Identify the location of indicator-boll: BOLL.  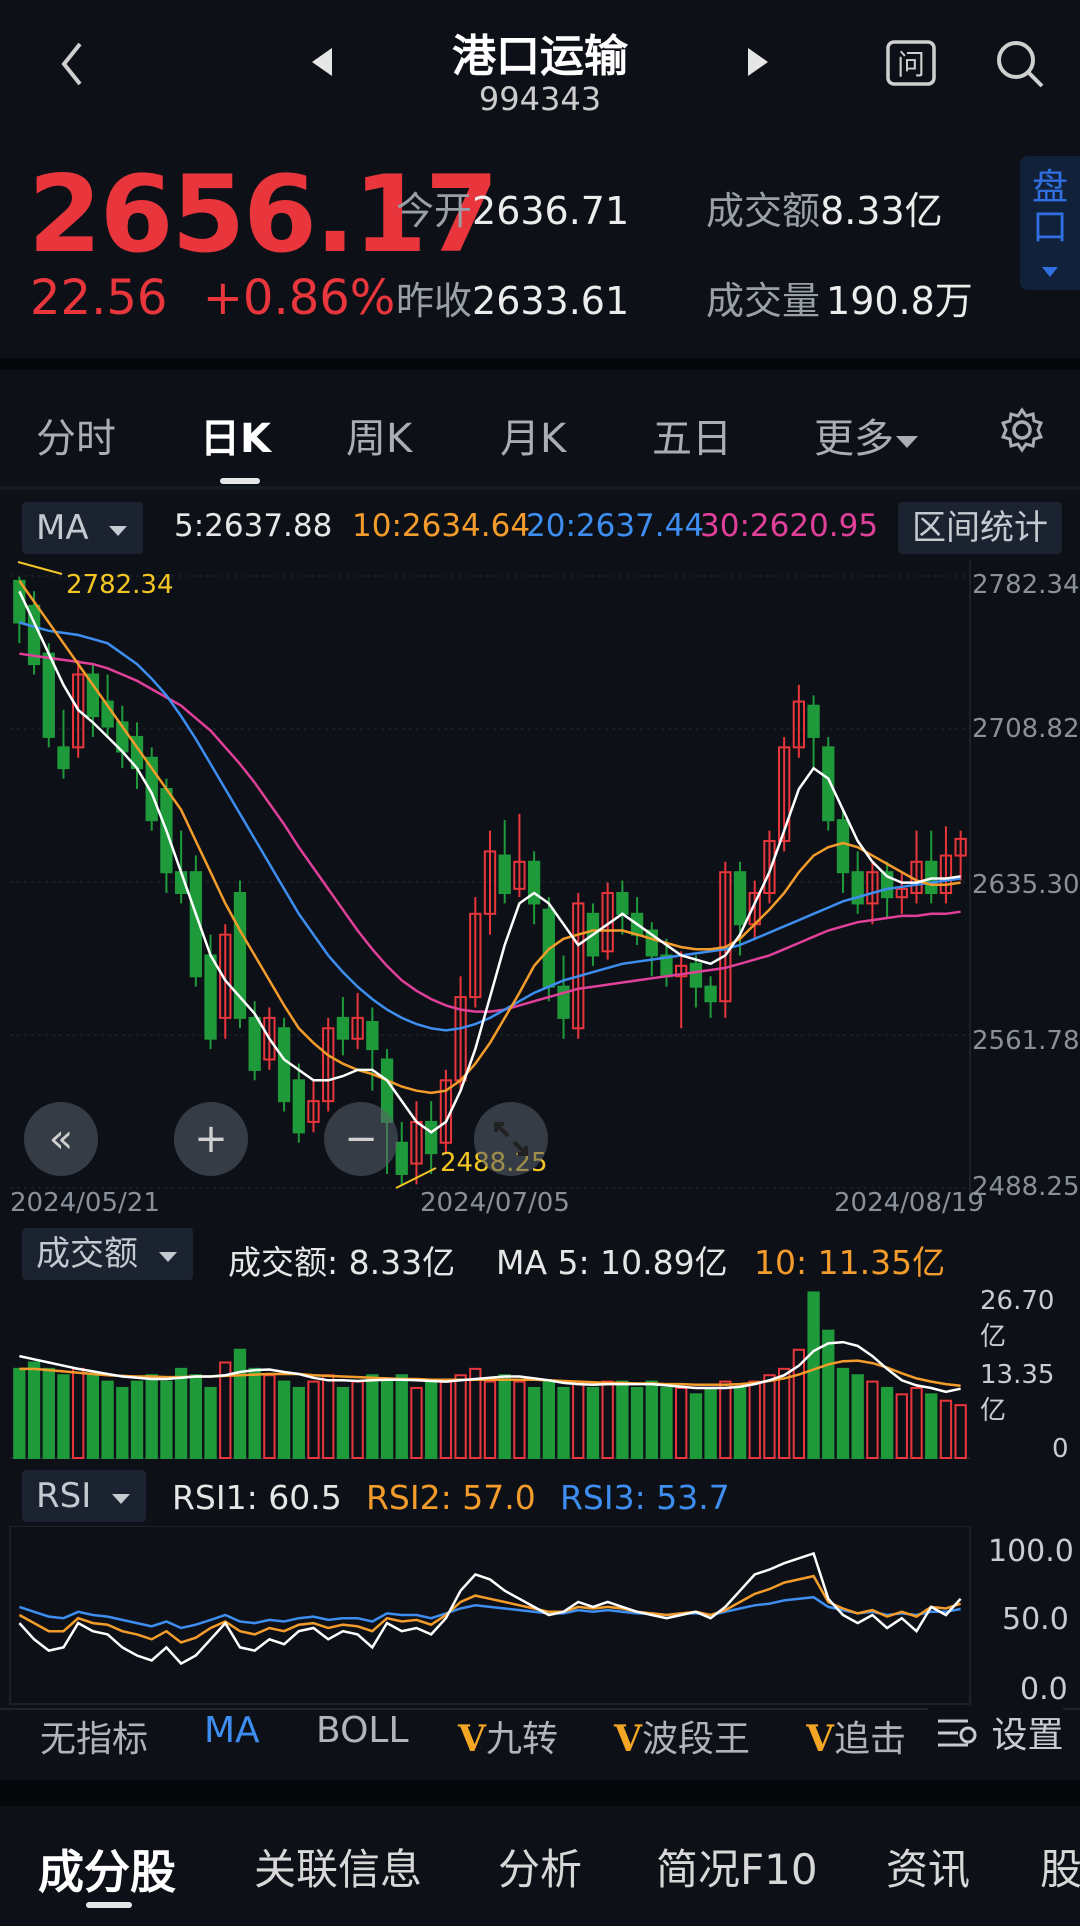
(362, 1730).